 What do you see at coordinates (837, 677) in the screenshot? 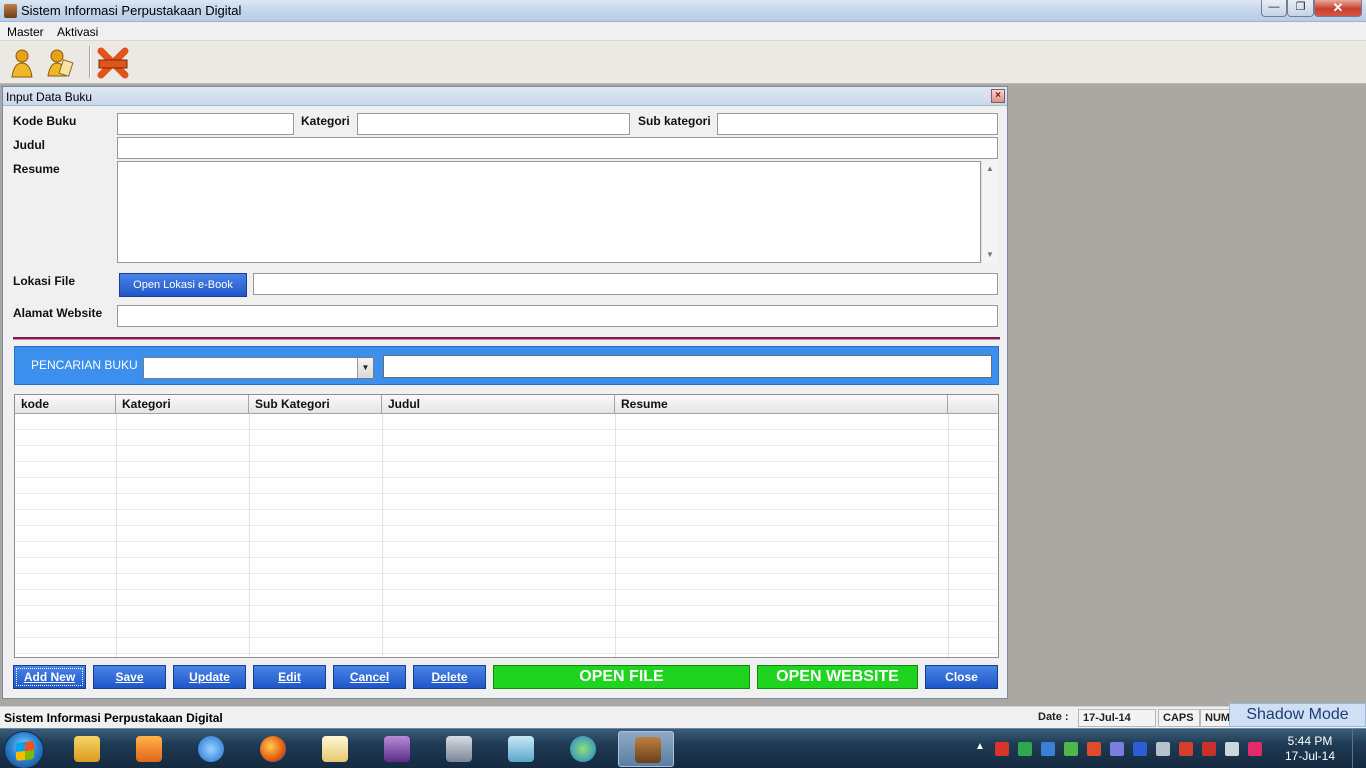
I see `open-website-button: OPEN WEBSITE` at bounding box center [837, 677].